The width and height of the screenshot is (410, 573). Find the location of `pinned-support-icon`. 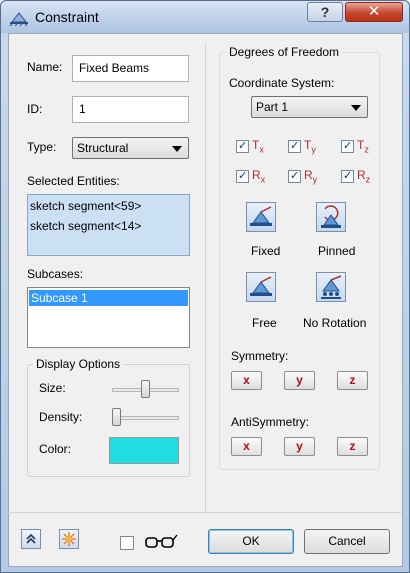

pinned-support-icon is located at coordinates (331, 216).